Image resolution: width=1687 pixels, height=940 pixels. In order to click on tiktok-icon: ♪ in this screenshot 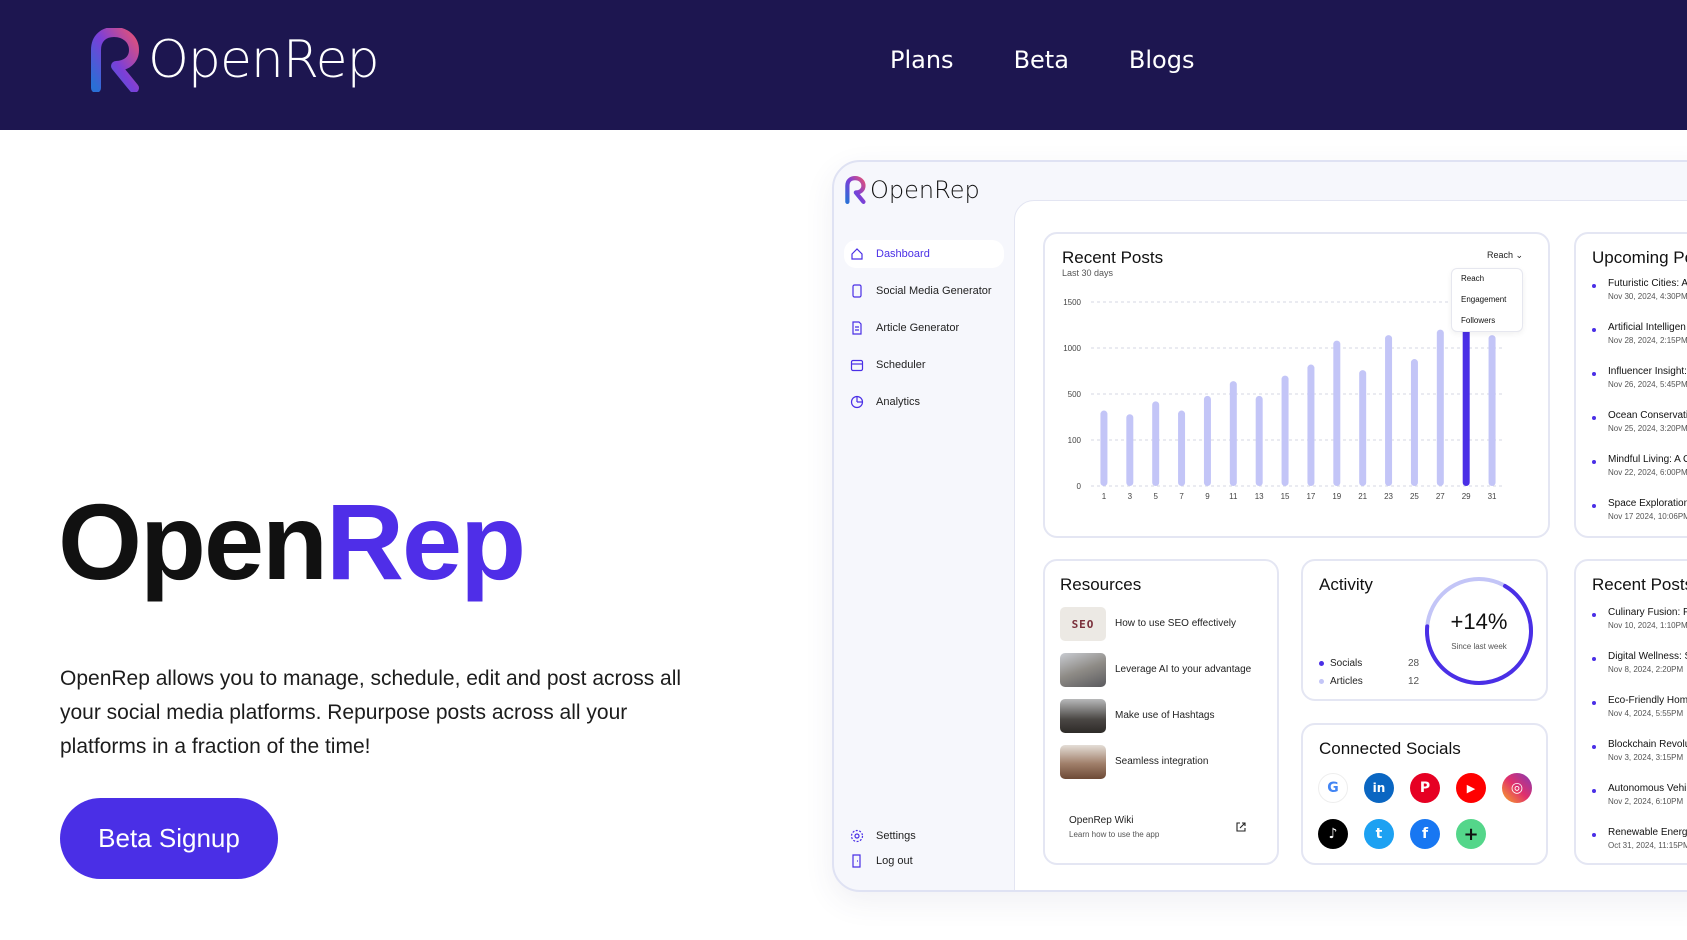, I will do `click(1333, 834)`.